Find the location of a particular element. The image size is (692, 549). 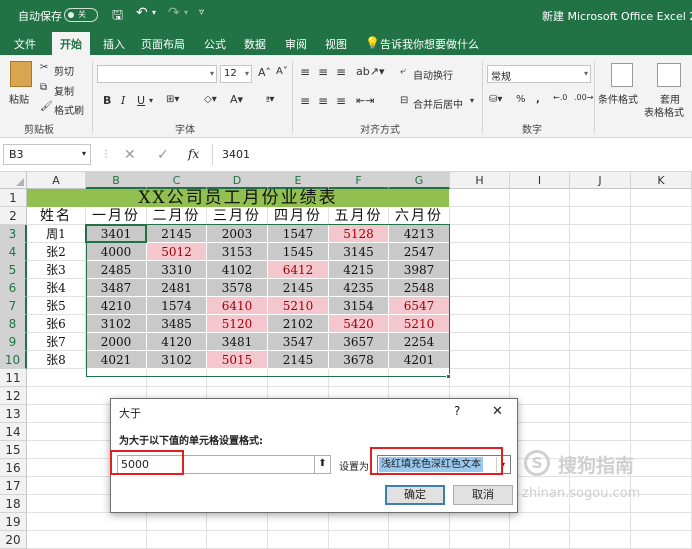

tab-review: 审阅 is located at coordinates (296, 44).